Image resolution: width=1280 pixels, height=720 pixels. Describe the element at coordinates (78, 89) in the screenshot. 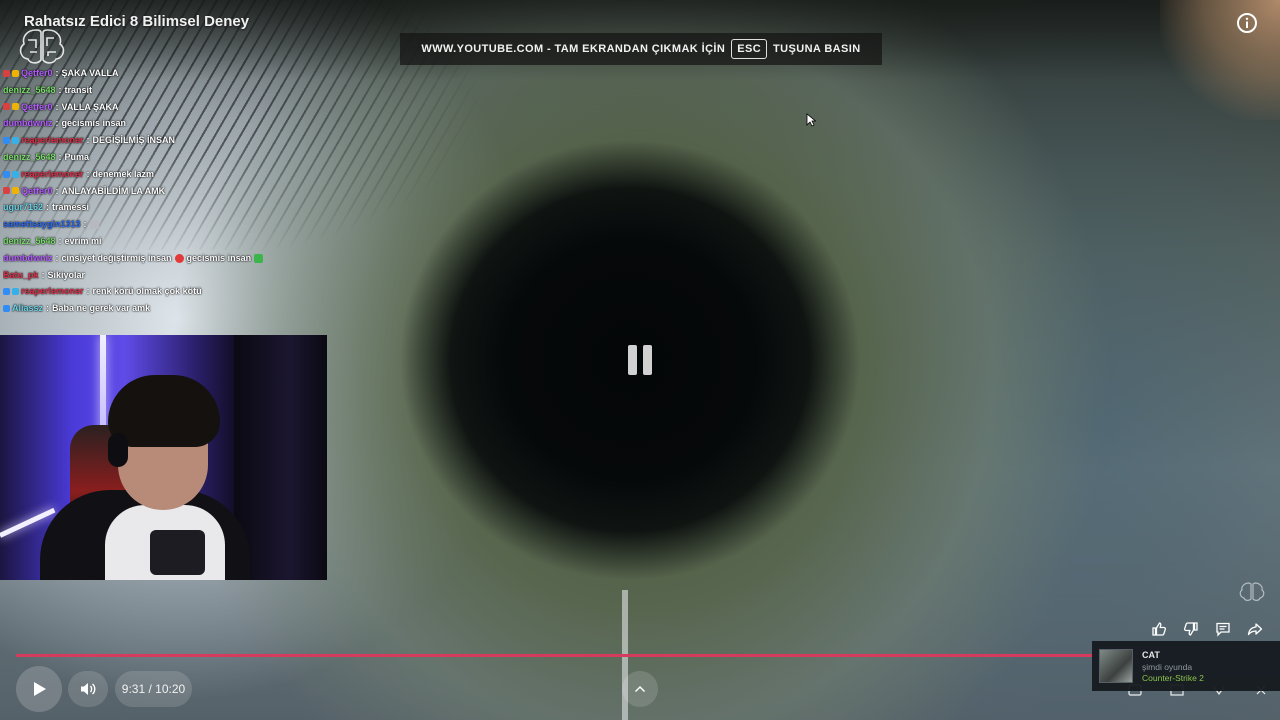

I see `chat-text: transit` at that location.